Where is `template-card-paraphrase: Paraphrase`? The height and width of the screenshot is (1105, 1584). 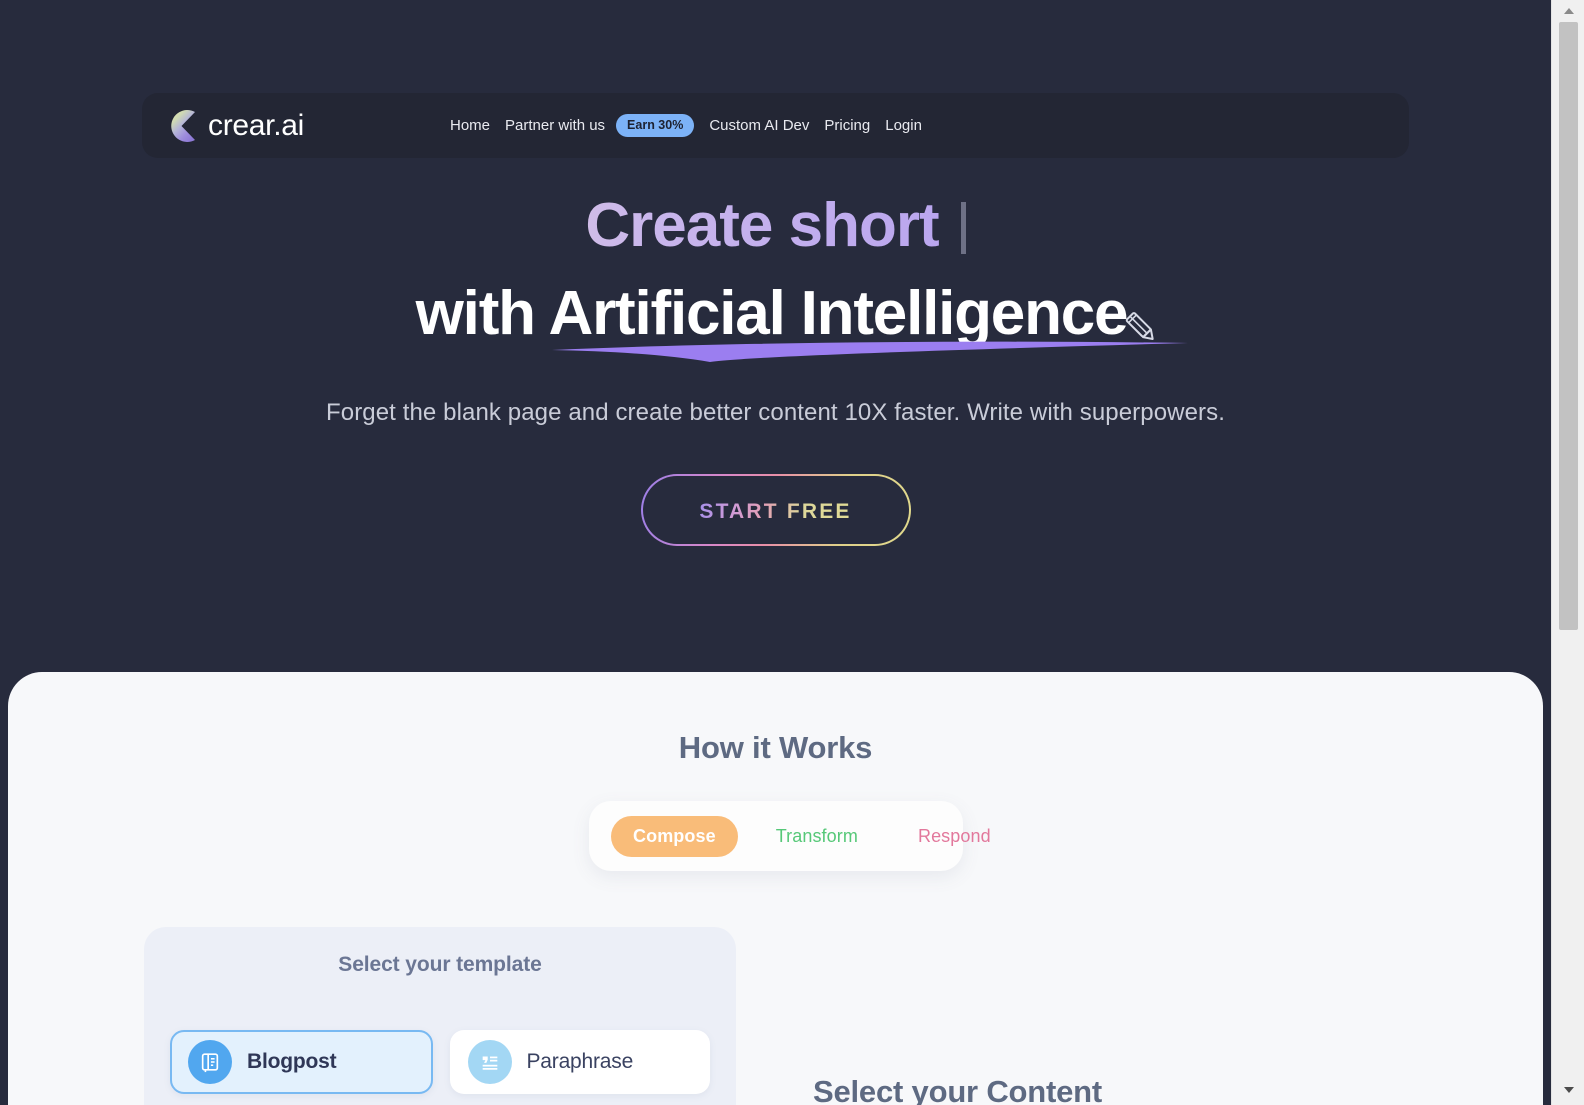 template-card-paraphrase: Paraphrase is located at coordinates (579, 1062).